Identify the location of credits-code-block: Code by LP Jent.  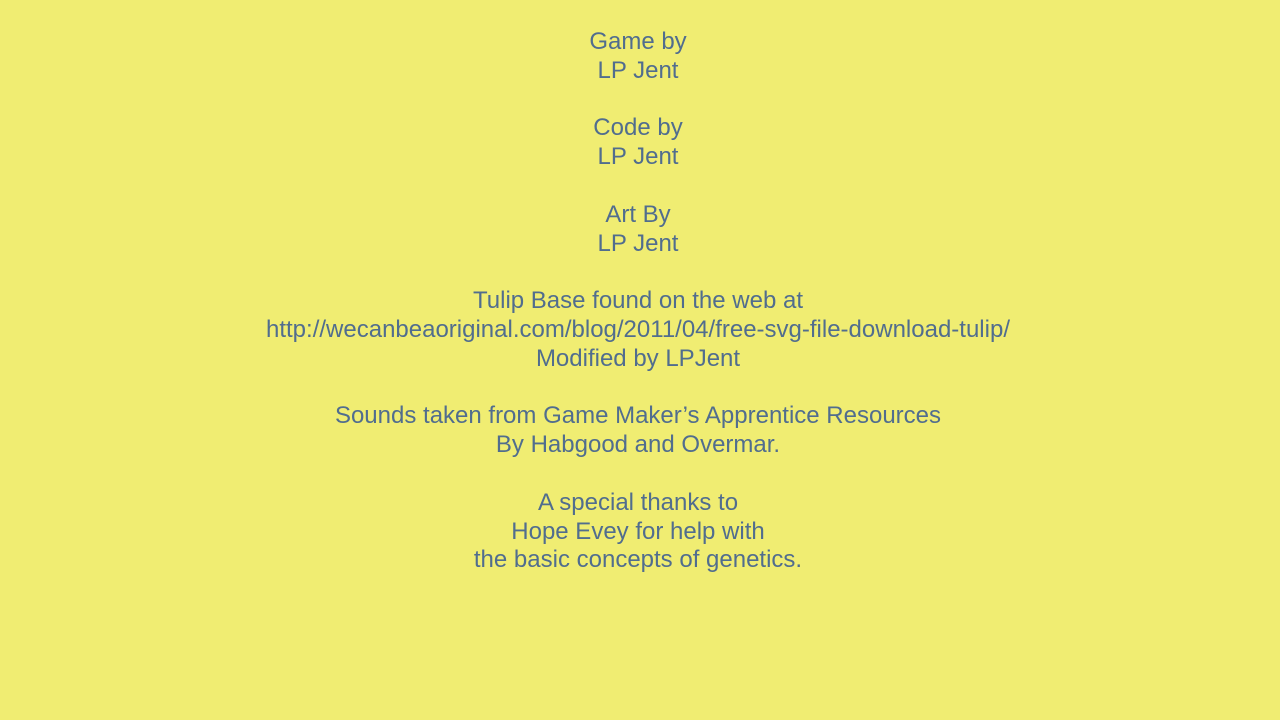
(638, 143).